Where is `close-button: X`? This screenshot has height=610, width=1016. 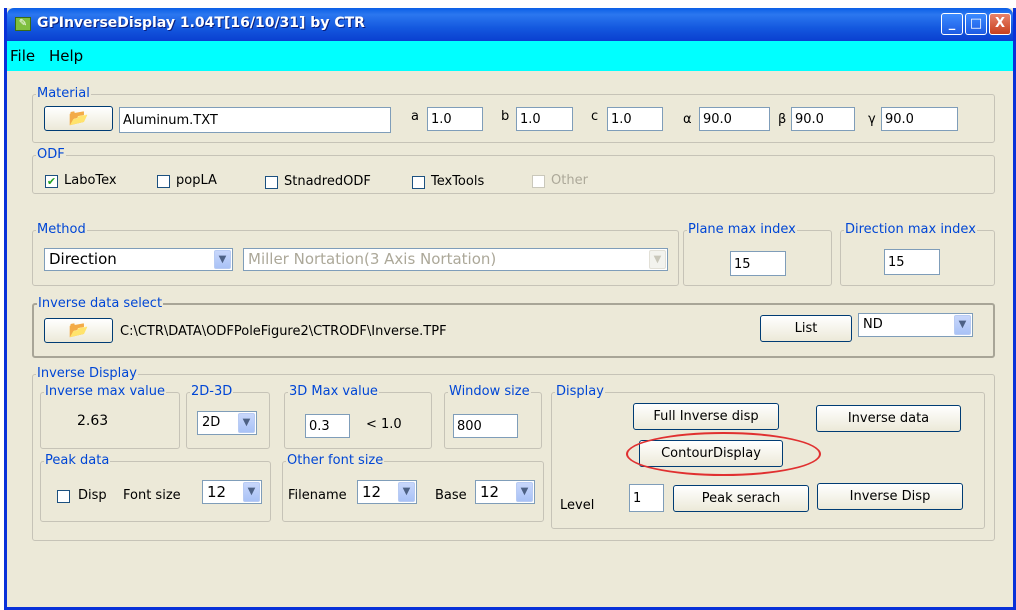
close-button: X is located at coordinates (1000, 24).